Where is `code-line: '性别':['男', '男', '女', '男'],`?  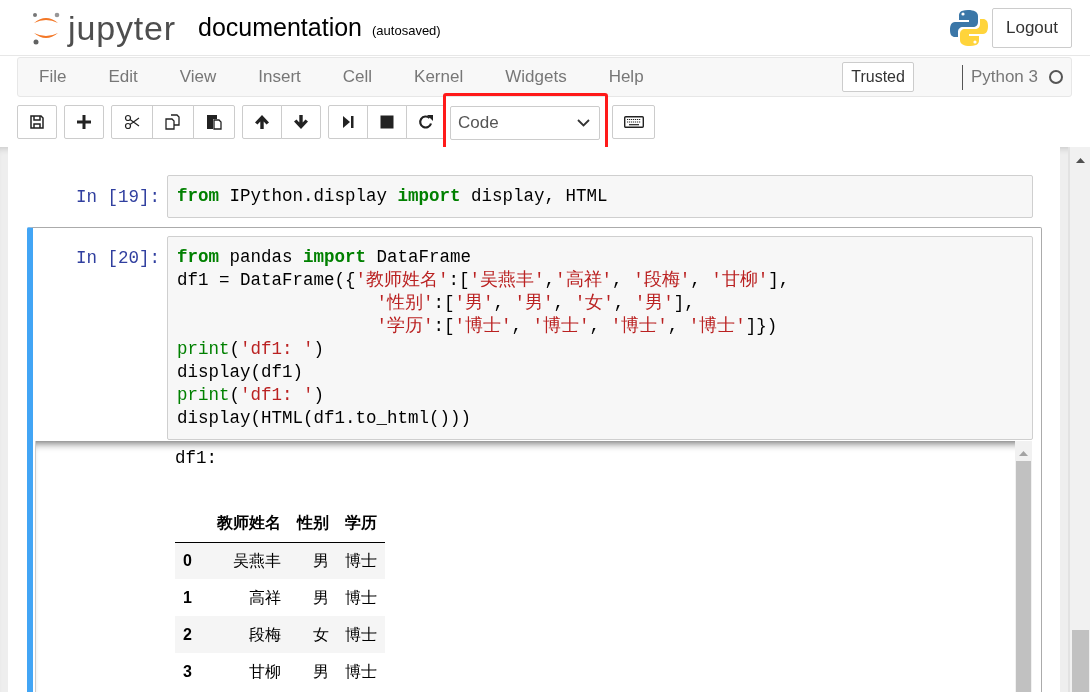
code-line: '性别':['男', '男', '女', '男'], is located at coordinates (535, 303).